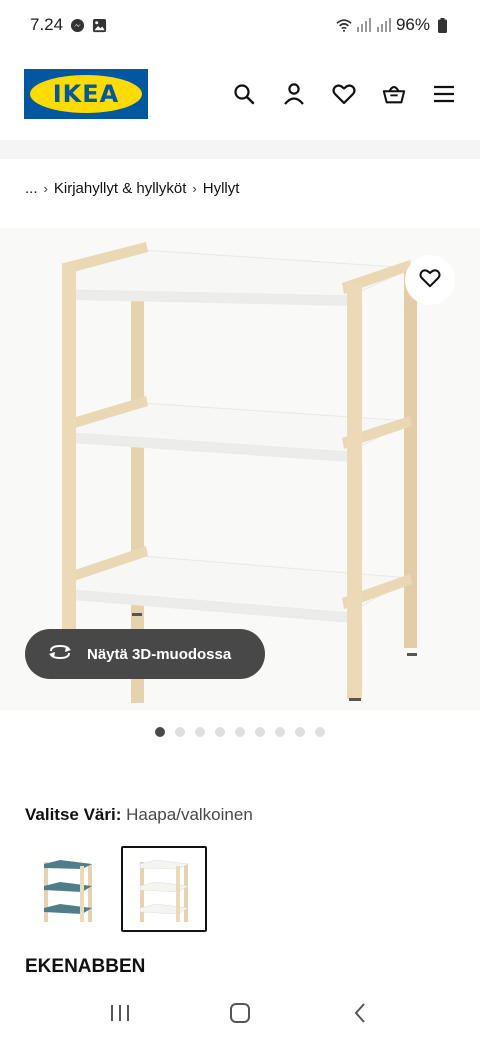 Image resolution: width=480 pixels, height=1040 pixels. What do you see at coordinates (393, 25) in the screenshot?
I see `status-right: 96%` at bounding box center [393, 25].